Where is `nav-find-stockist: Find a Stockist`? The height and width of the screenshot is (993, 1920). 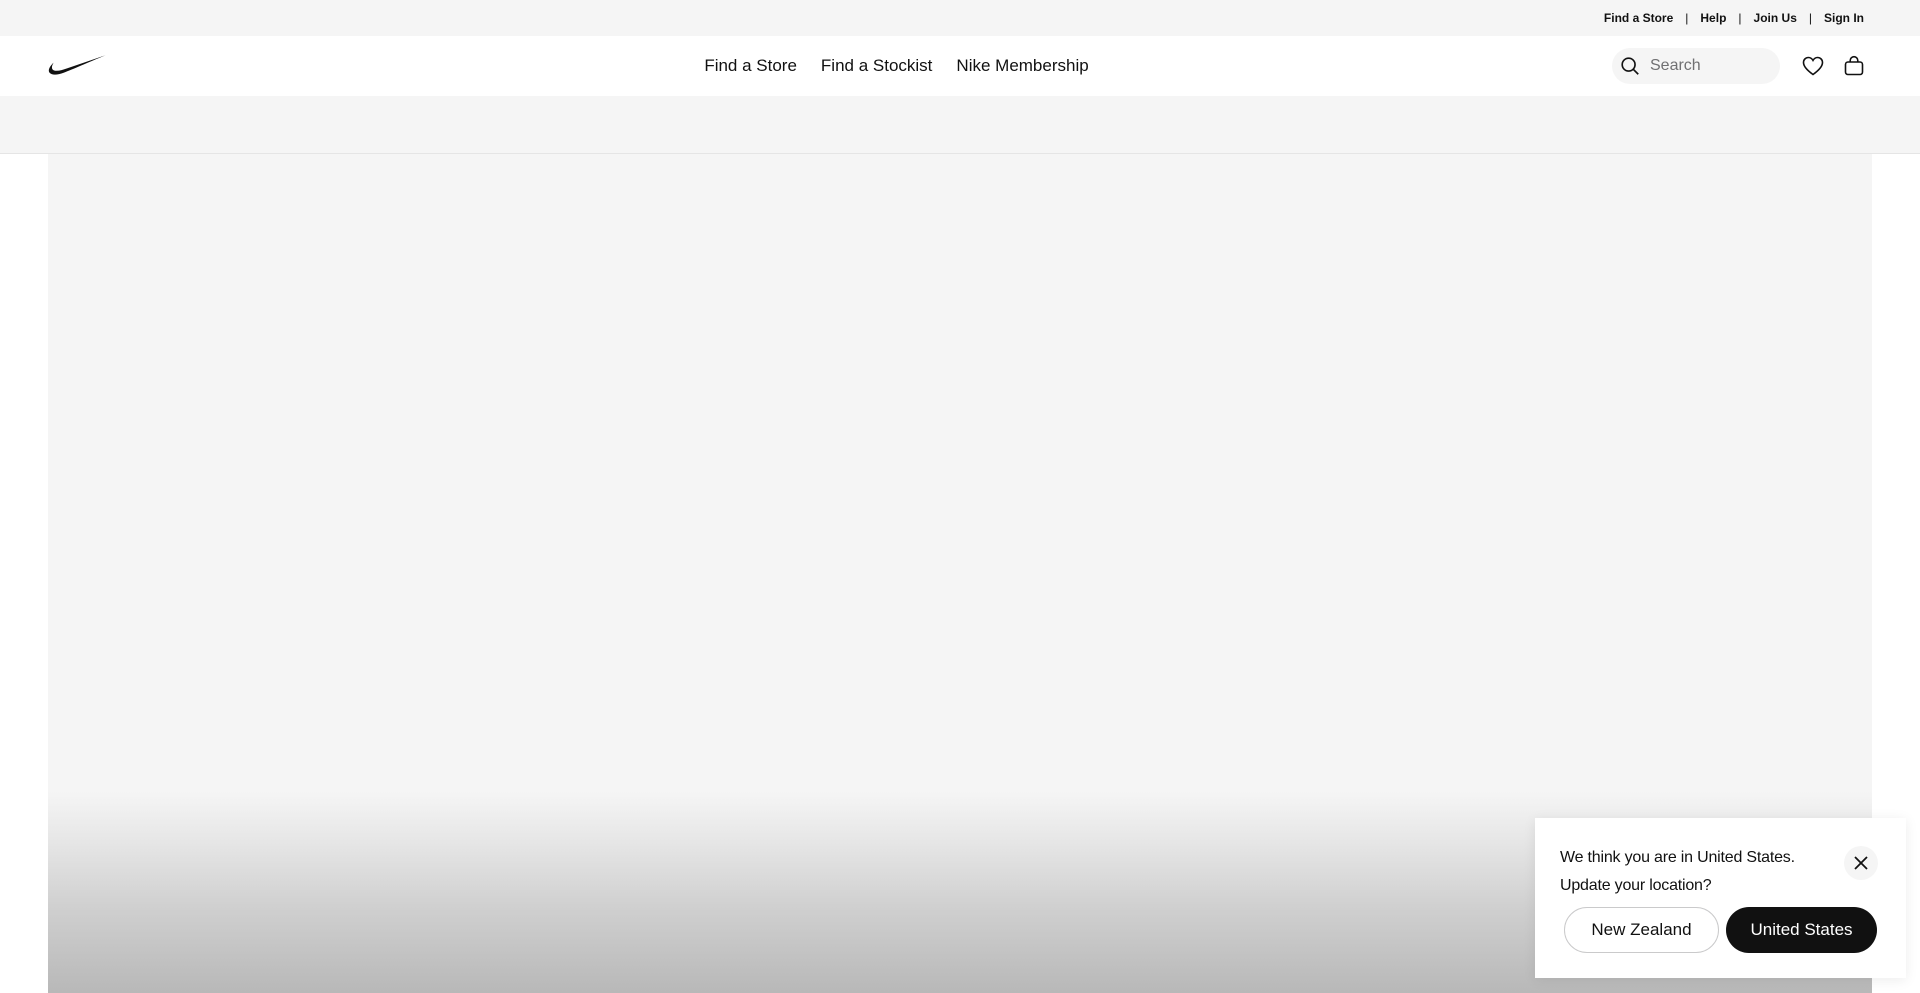
nav-find-stockist: Find a Stockist is located at coordinates (877, 66).